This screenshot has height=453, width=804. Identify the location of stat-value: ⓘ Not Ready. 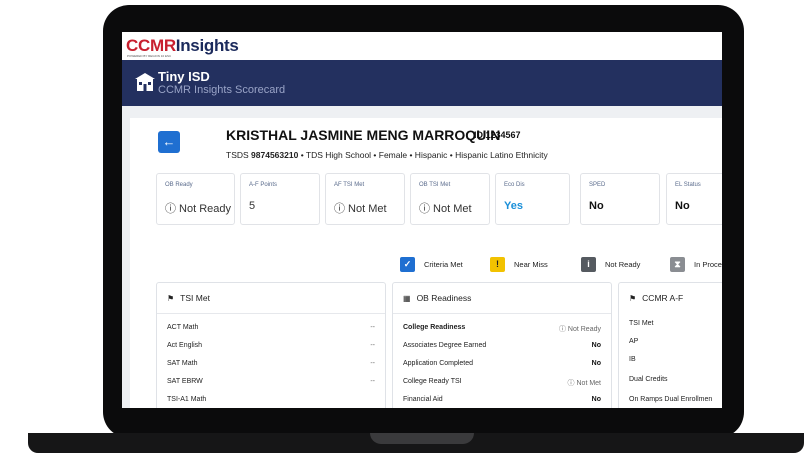
(198, 209).